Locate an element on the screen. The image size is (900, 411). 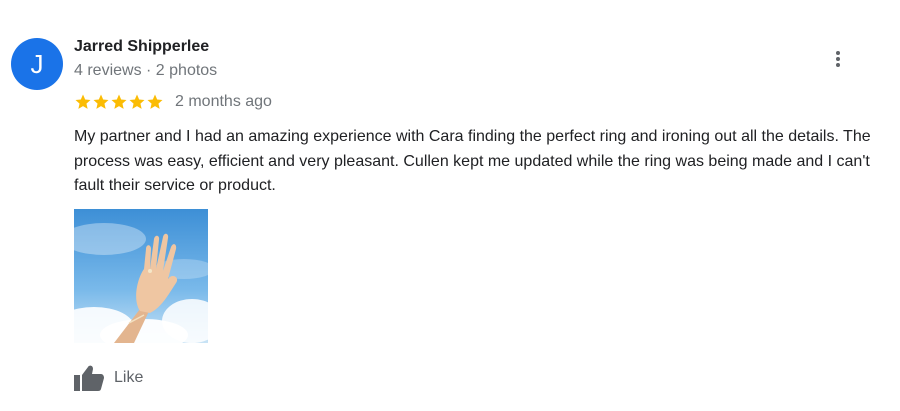
reviewer-meta: 4 reviews · 2 photos is located at coordinates (146, 70).